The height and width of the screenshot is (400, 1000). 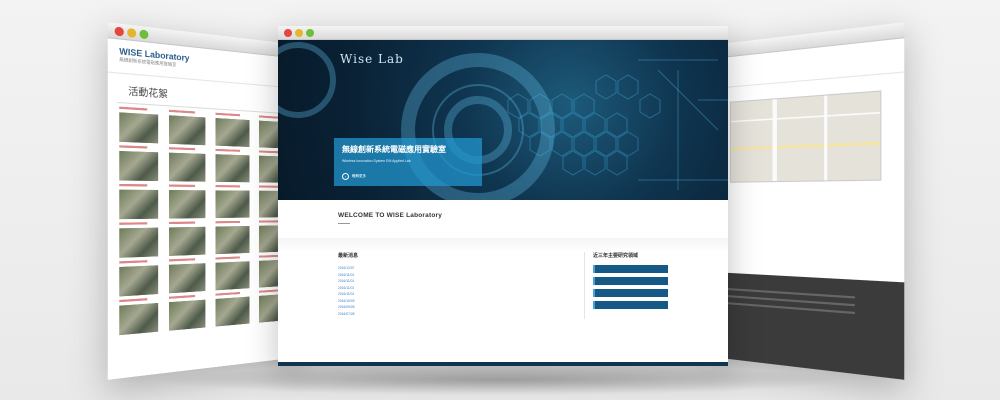 I want to click on news-date: 2016/07/28, so click(x=346, y=313).